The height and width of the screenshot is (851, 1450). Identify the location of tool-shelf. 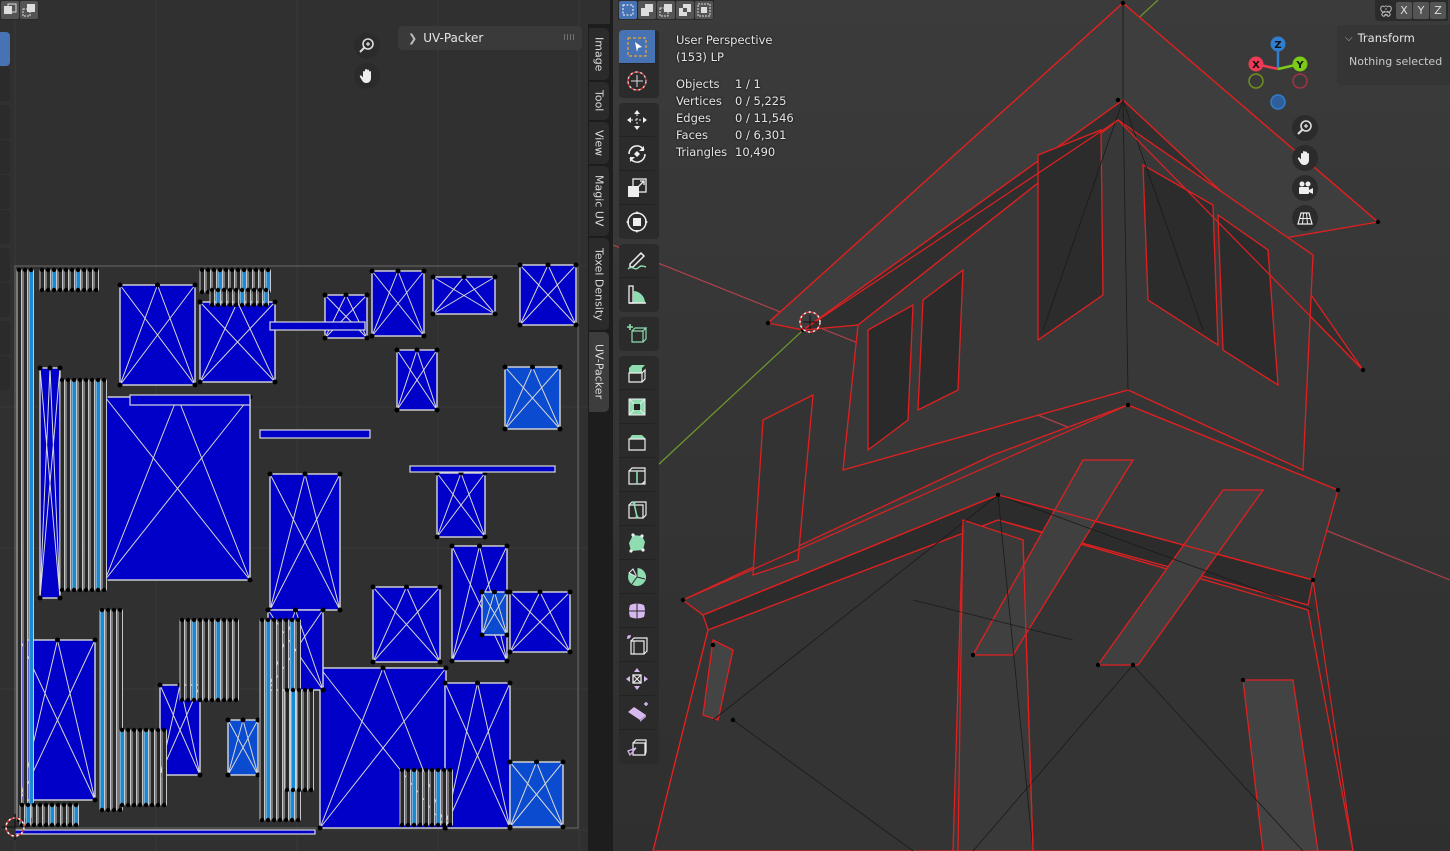
(639, 399).